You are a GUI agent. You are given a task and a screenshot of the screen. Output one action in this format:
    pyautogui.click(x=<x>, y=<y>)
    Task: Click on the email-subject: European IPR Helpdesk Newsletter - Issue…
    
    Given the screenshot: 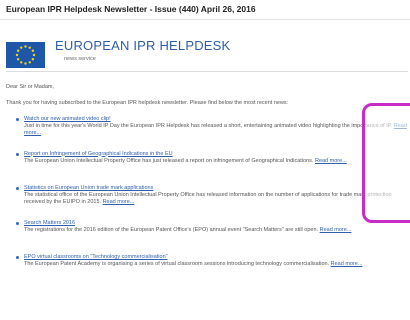 What is the action you would take?
    pyautogui.click(x=131, y=9)
    